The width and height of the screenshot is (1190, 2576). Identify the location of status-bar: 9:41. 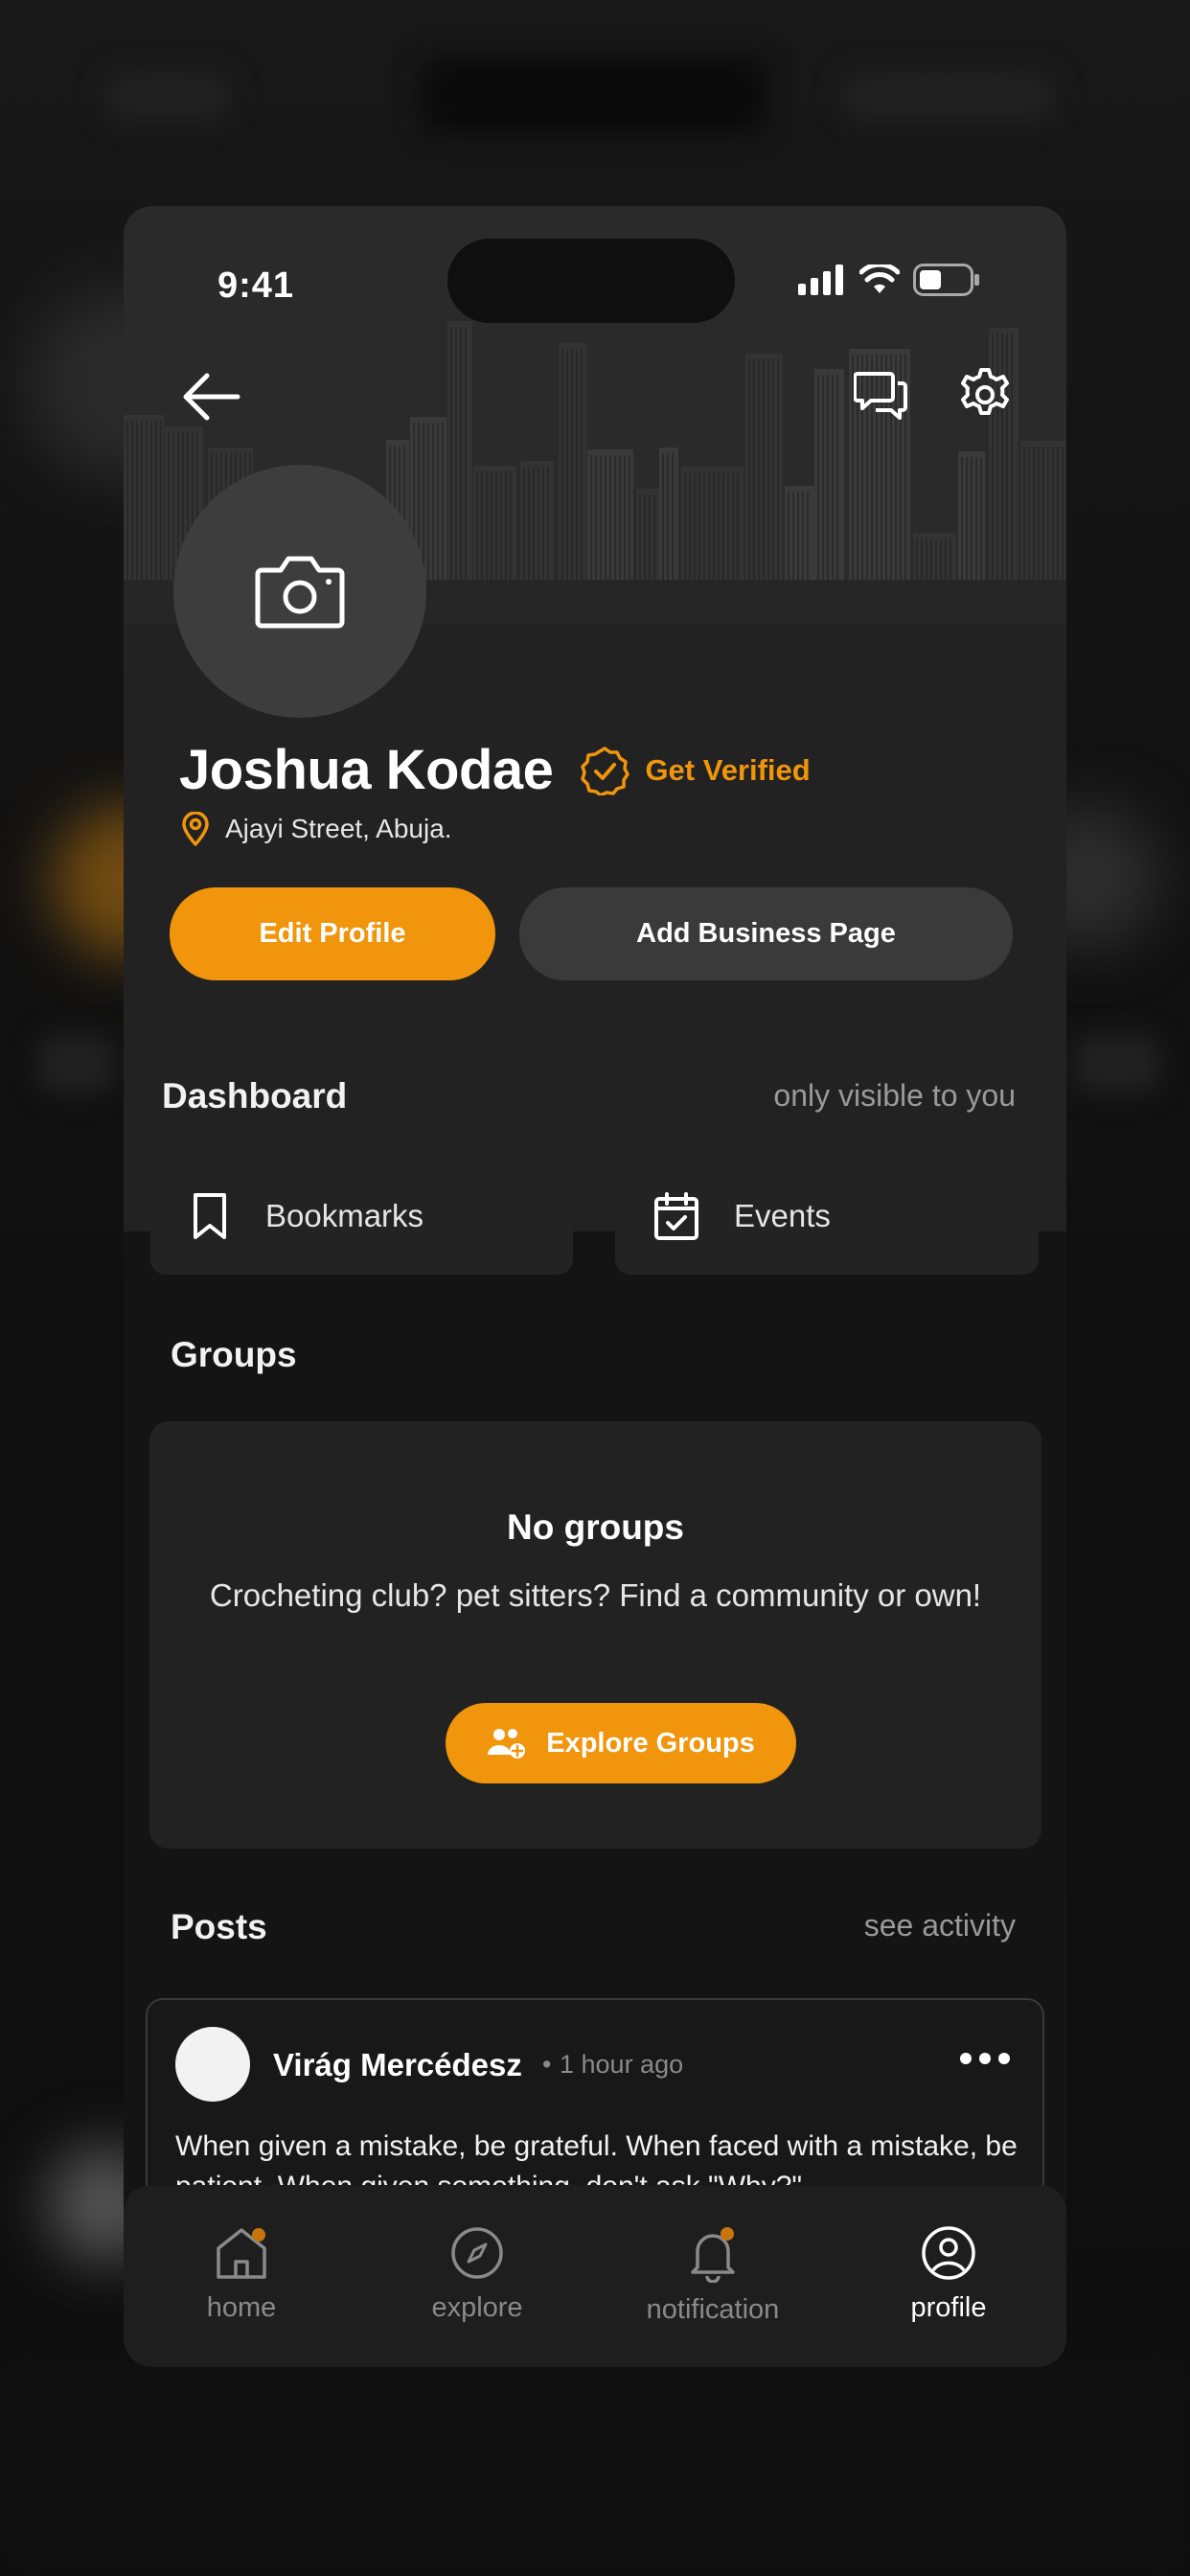
(595, 268).